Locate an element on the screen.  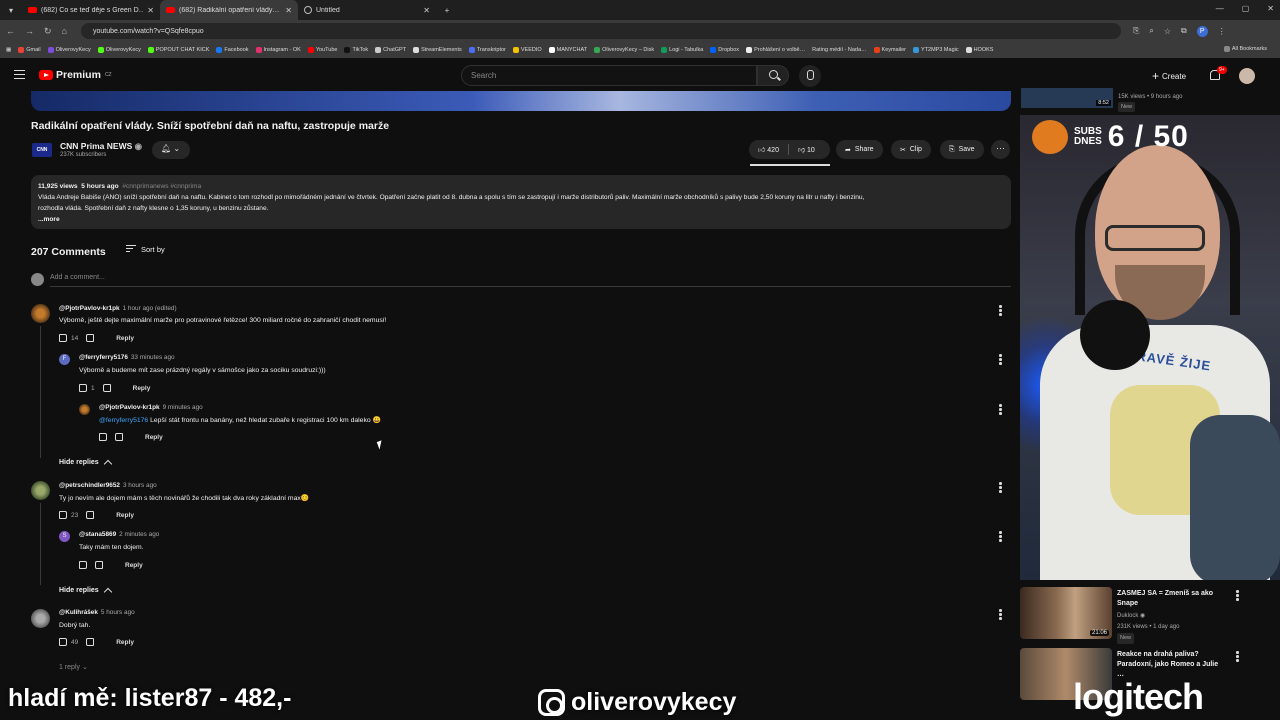
search-icon is located at coordinates (773, 75).